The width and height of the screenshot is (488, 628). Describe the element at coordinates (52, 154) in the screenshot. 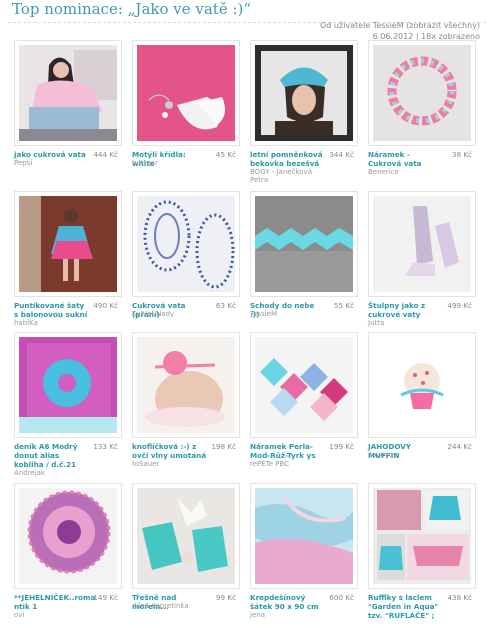

I see `item-name: jako cukrová vata` at that location.